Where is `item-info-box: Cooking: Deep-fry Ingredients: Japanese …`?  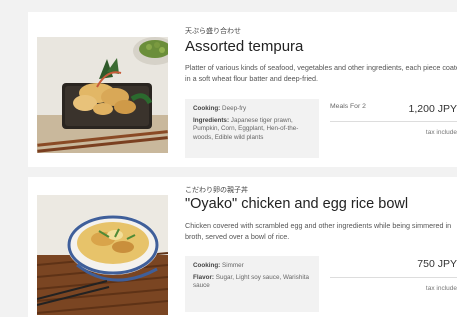
item-info-box: Cooking: Deep-fry Ingredients: Japanese … is located at coordinates (252, 128).